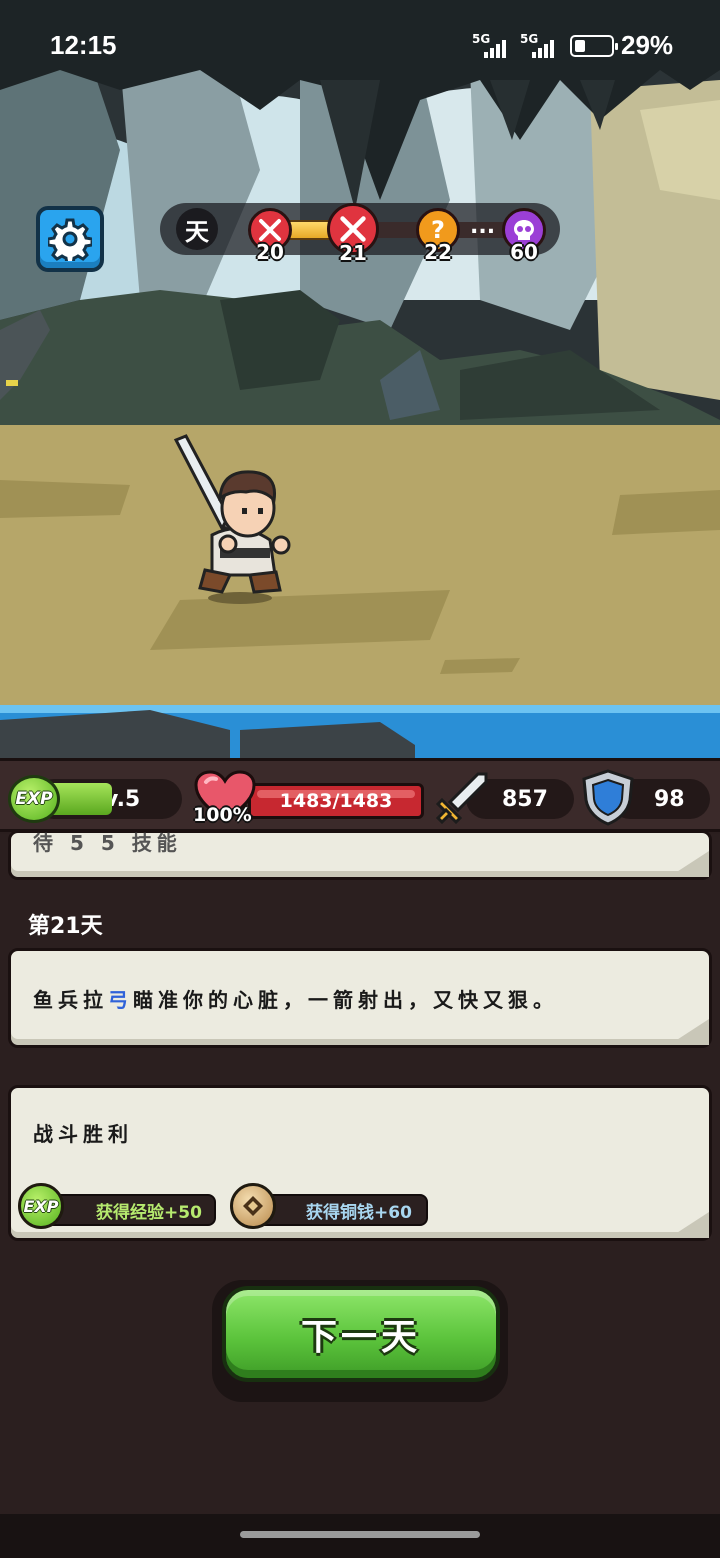 This screenshot has height=1558, width=720. Describe the element at coordinates (295, 1000) in the screenshot. I see `attack-log-text: 鱼兵拉弓瞄准你的心脏，一箭射出，又快又狠。` at that location.